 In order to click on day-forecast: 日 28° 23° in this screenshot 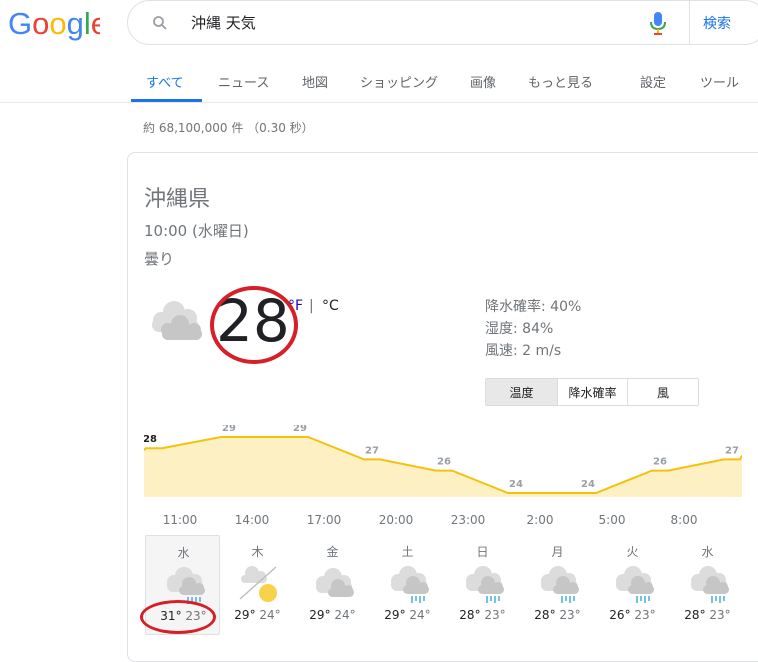, I will do `click(482, 585)`.